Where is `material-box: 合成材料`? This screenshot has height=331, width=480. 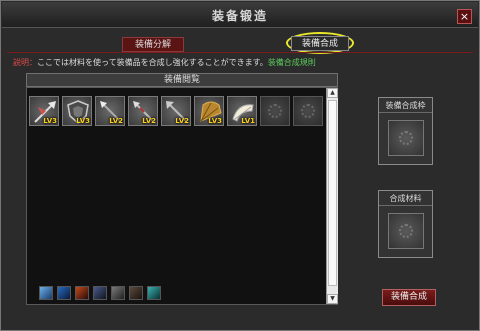 material-box: 合成材料 is located at coordinates (405, 224).